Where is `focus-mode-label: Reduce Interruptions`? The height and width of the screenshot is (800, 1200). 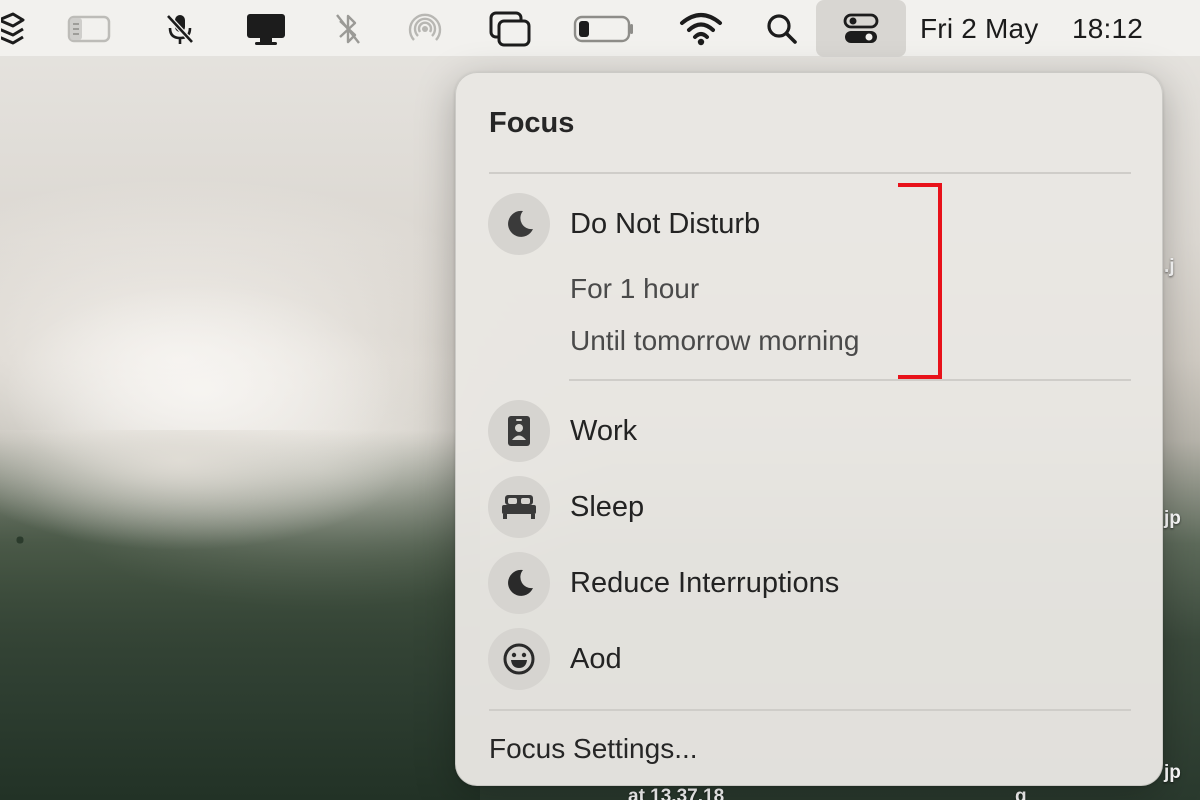
focus-mode-label: Reduce Interruptions is located at coordinates (705, 582).